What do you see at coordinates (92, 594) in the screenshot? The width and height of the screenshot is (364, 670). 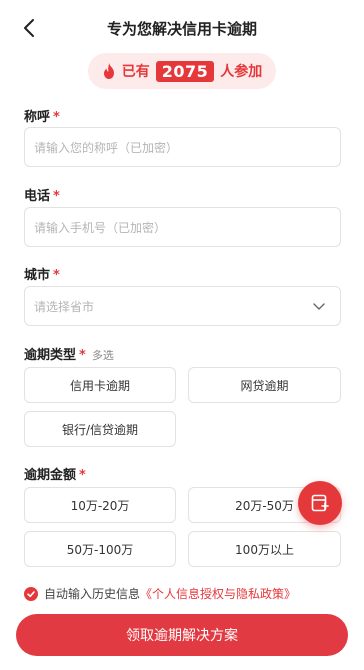 I see `agreement-text: 自动输入历史信息` at bounding box center [92, 594].